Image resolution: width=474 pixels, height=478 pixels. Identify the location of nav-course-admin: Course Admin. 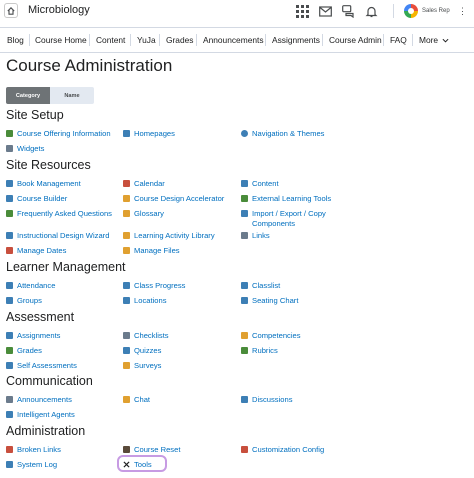
(355, 40).